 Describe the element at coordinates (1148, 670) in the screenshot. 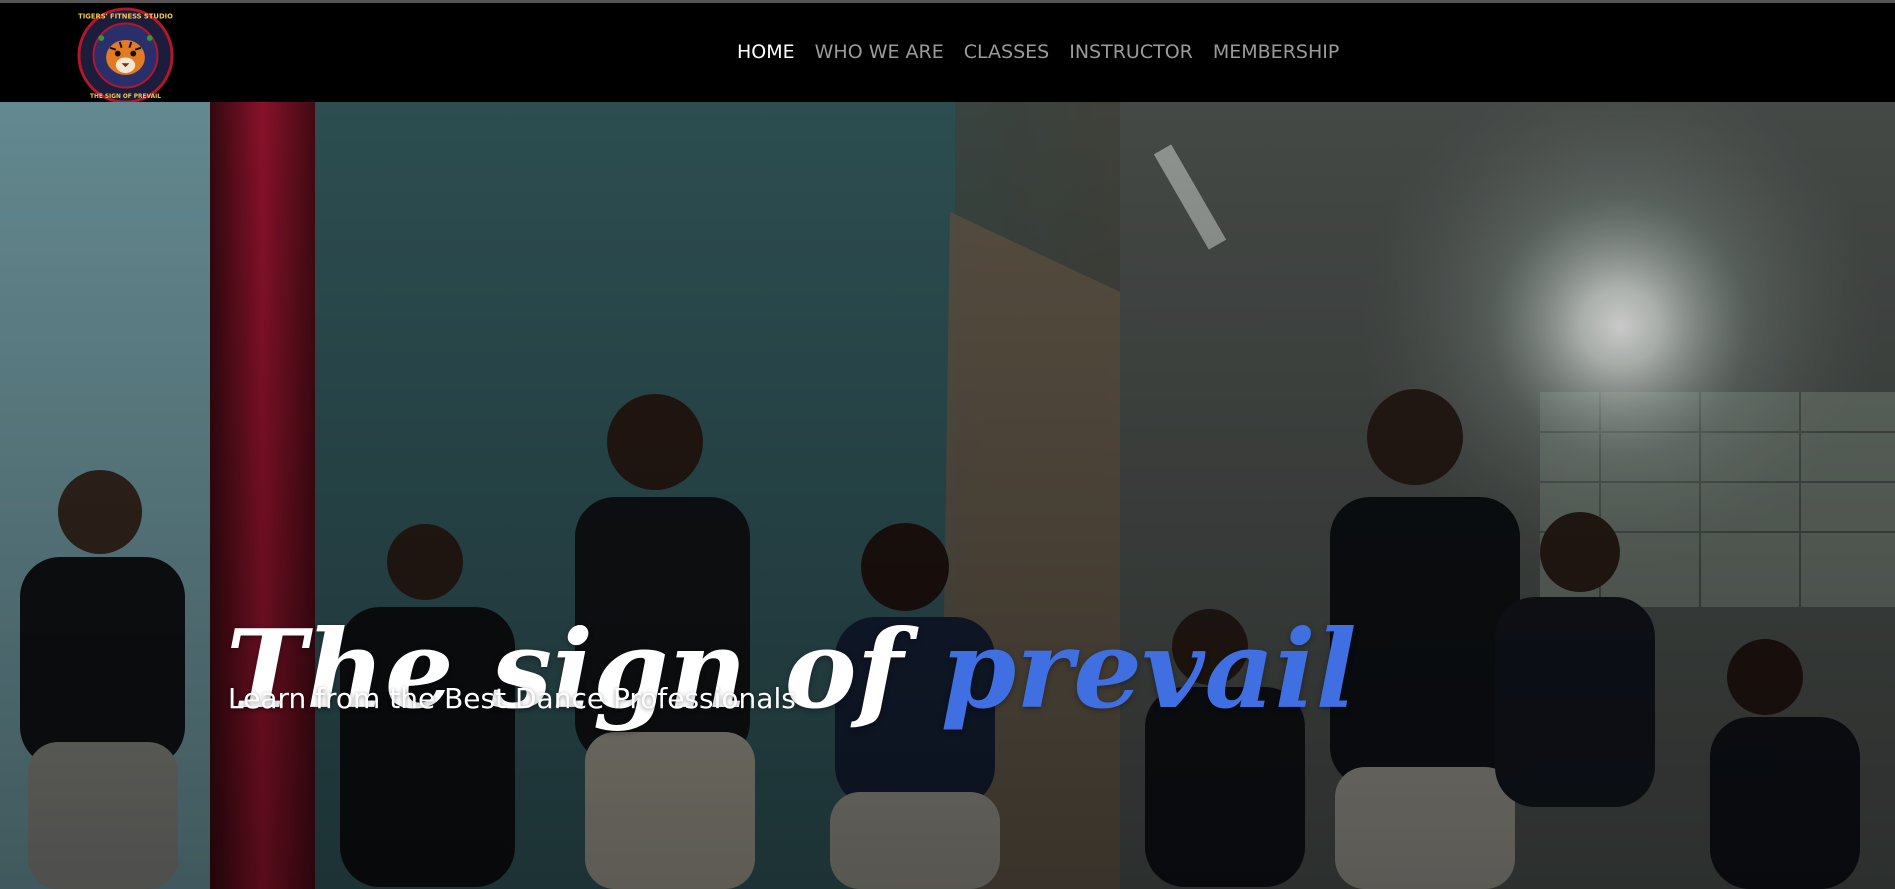

I see `hero-title-accent: prevail` at that location.